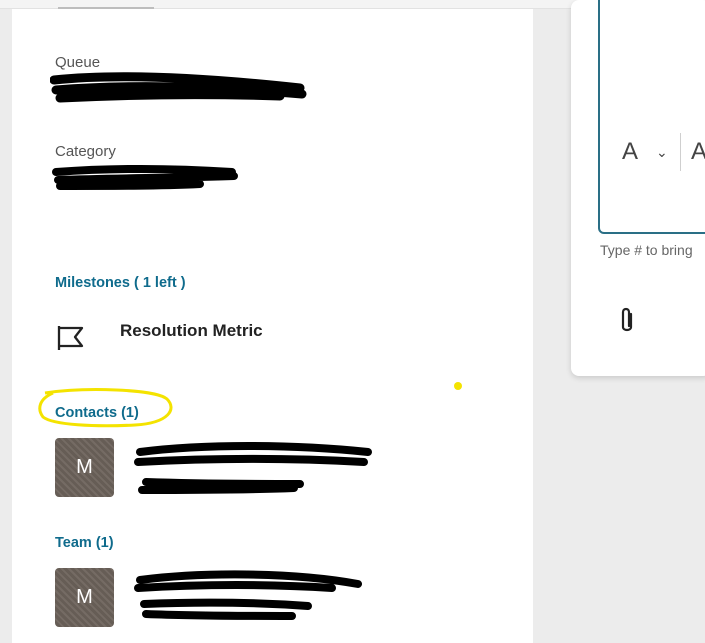 The height and width of the screenshot is (643, 705). What do you see at coordinates (84, 597) in the screenshot?
I see `team-avatar: M` at bounding box center [84, 597].